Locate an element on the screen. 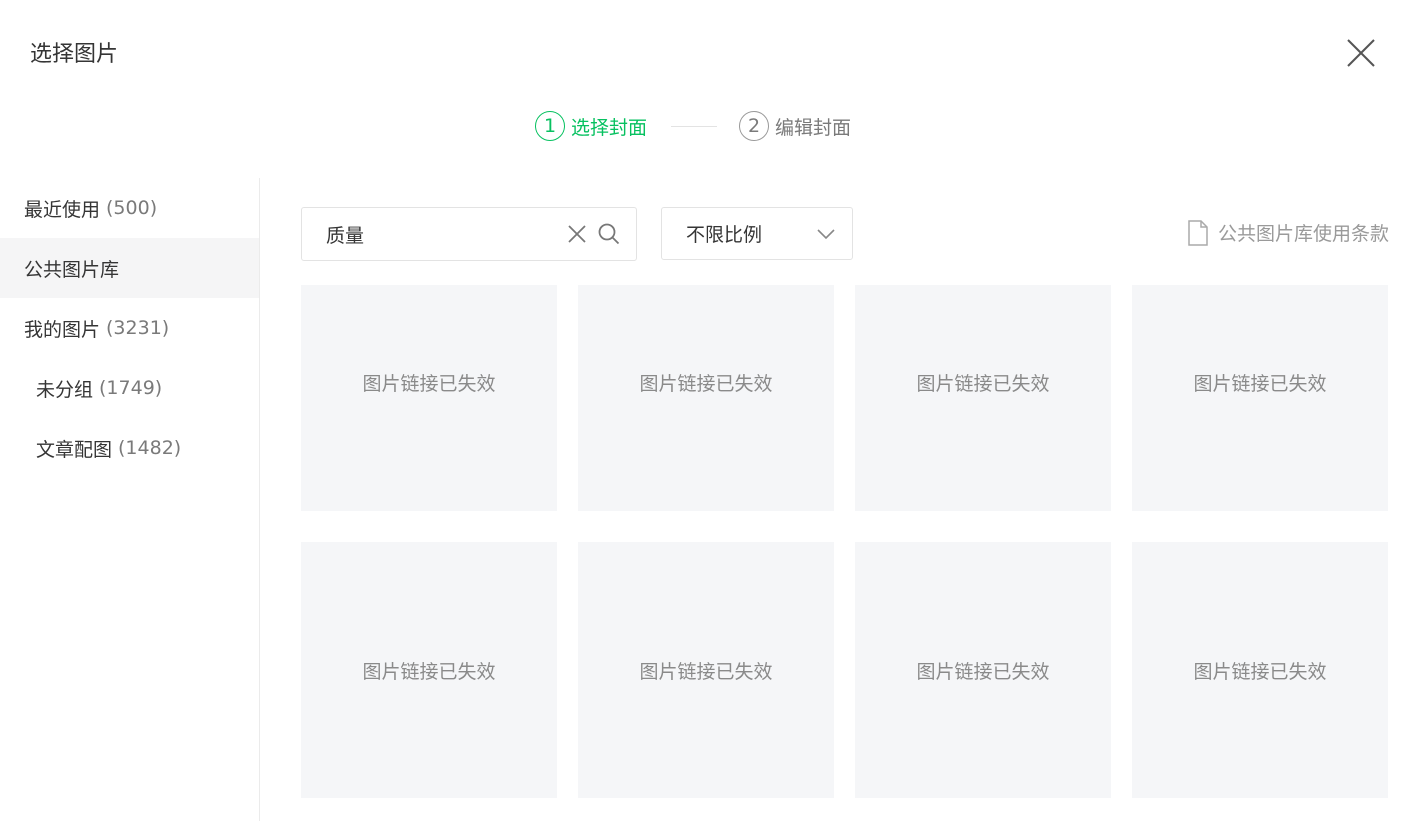 The height and width of the screenshot is (821, 1412). sidebar-item-label: 公共图片库 is located at coordinates (72, 269).